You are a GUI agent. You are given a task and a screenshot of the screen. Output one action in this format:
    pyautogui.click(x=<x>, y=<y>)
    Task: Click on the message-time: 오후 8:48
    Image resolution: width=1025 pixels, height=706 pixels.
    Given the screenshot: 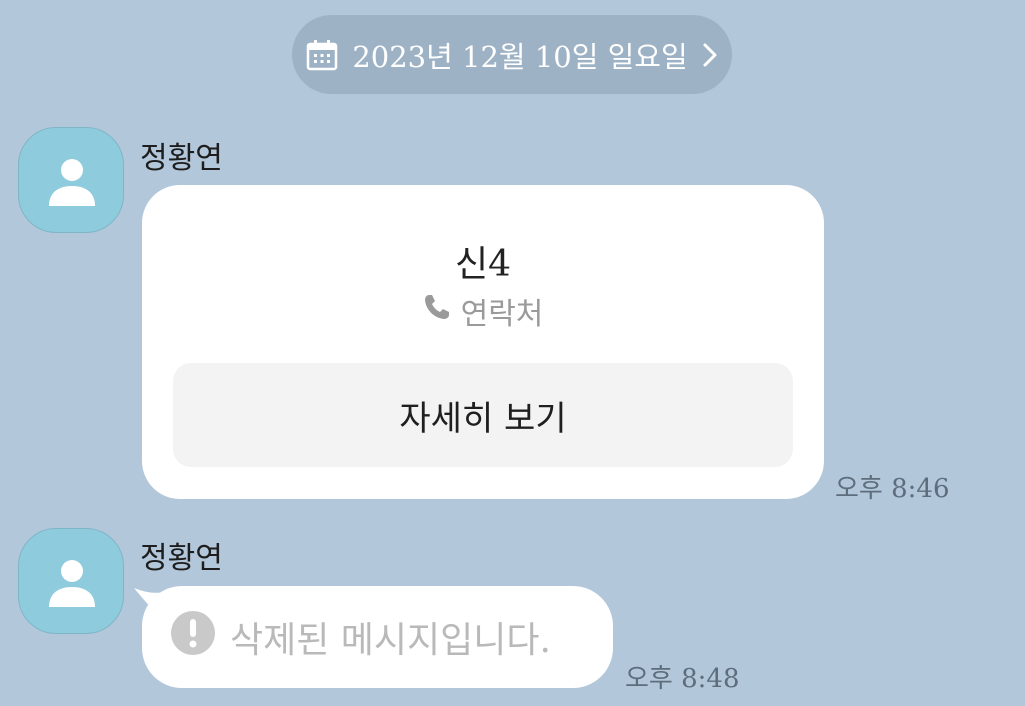 What is the action you would take?
    pyautogui.click(x=682, y=679)
    